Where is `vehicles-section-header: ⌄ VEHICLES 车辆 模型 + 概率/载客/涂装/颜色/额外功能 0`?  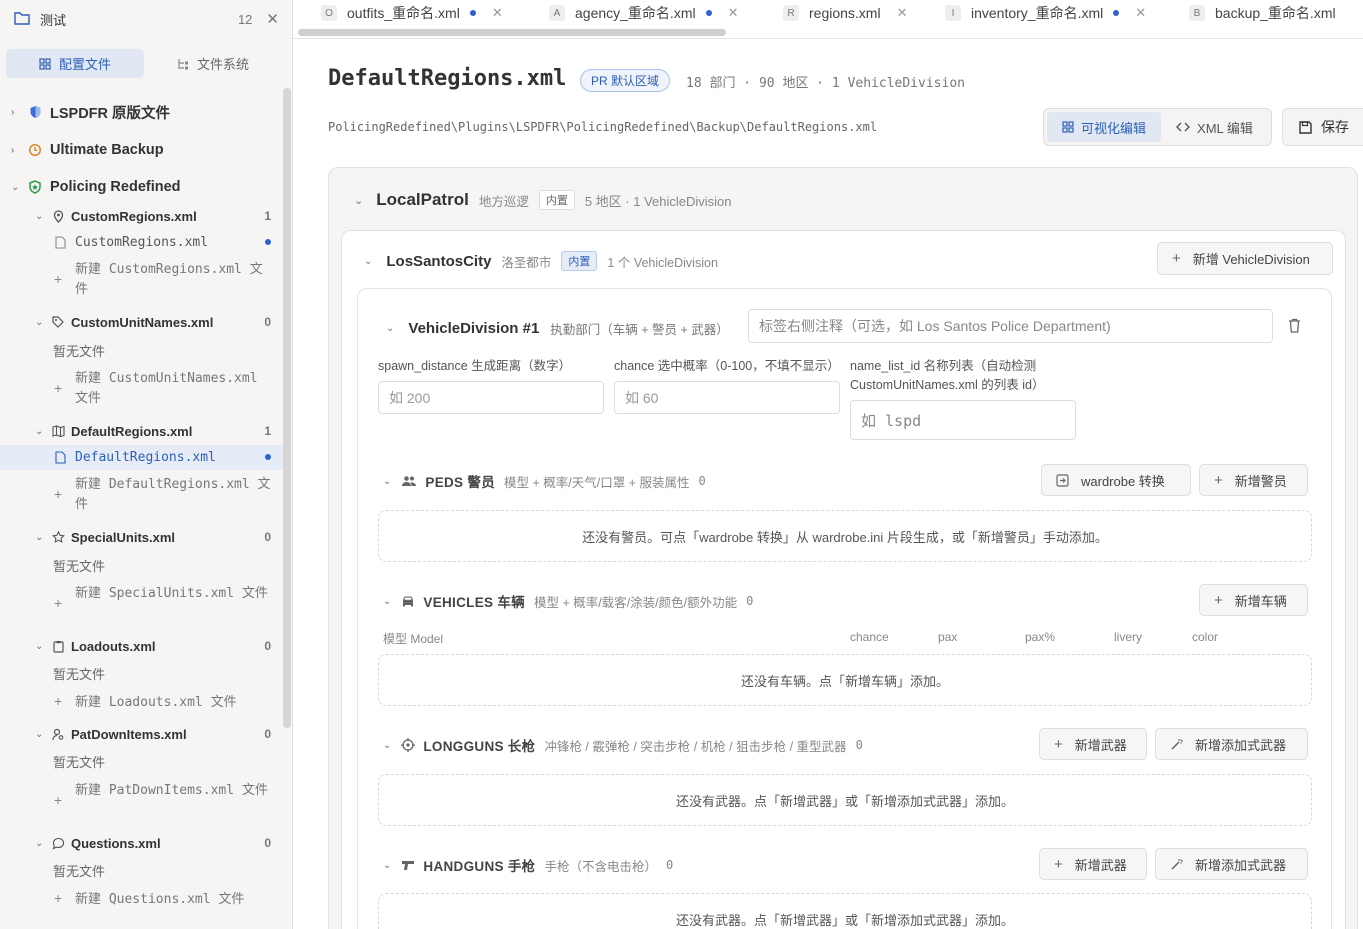 vehicles-section-header: ⌄ VEHICLES 车辆 模型 + 概率/载客/涂装/颜色/额外功能 0 is located at coordinates (568, 601).